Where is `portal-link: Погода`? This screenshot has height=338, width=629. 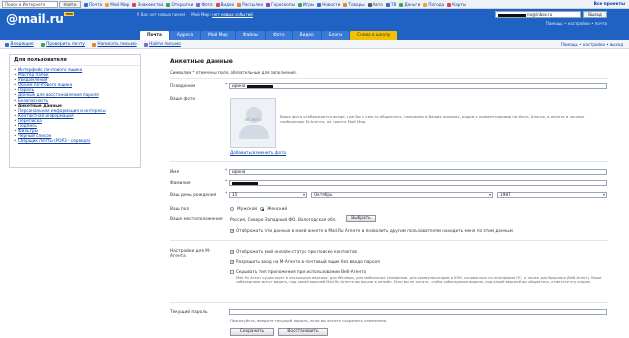 portal-link: Погода is located at coordinates (433, 4).